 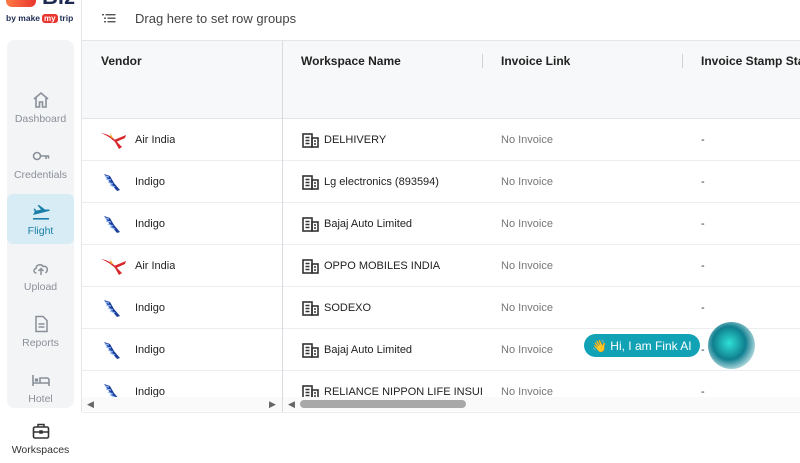 What do you see at coordinates (40, 175) in the screenshot?
I see `sidebar-item-label: Credentials` at bounding box center [40, 175].